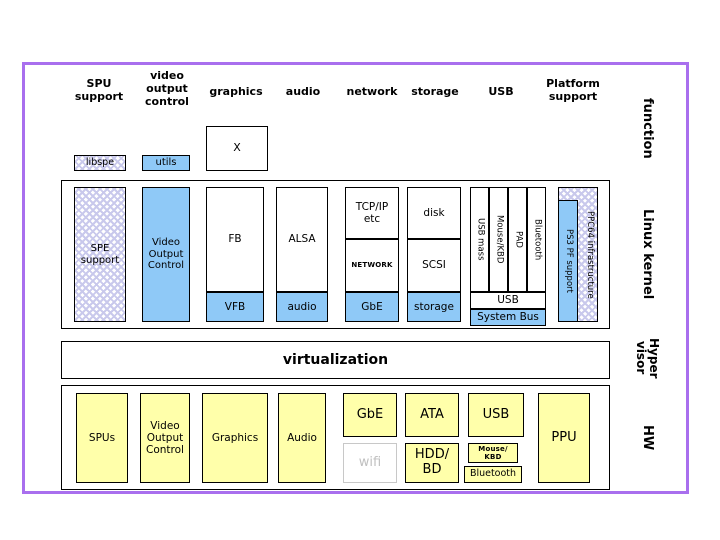 Image resolution: width=720 pixels, height=540 pixels. Describe the element at coordinates (370, 415) in the screenshot. I see `hw-gbe-box: GbE` at that location.